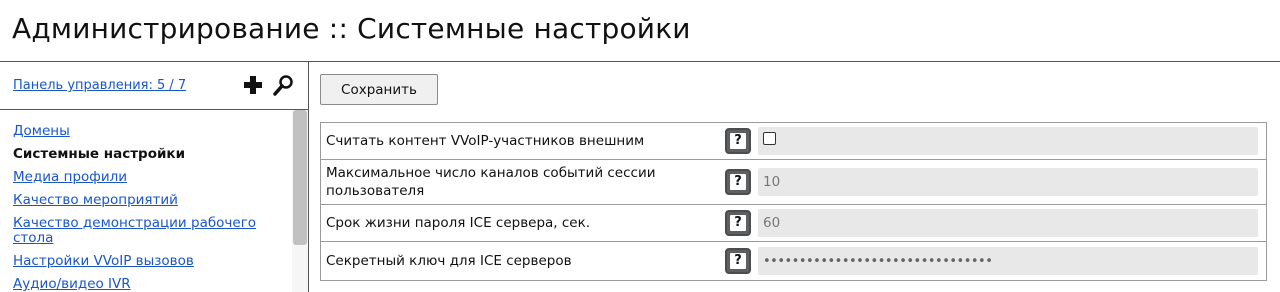  I want to click on setting-label: Считать контент VVoIP-участников внешним, so click(485, 141).